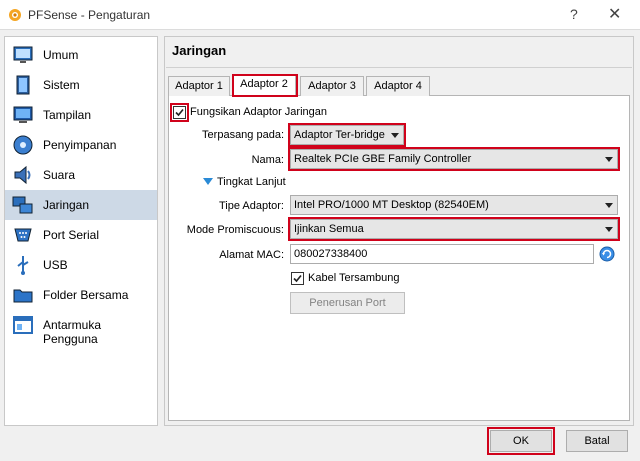 This screenshot has height=461, width=640. What do you see at coordinates (23, 54) in the screenshot?
I see `monitor-icon` at bounding box center [23, 54].